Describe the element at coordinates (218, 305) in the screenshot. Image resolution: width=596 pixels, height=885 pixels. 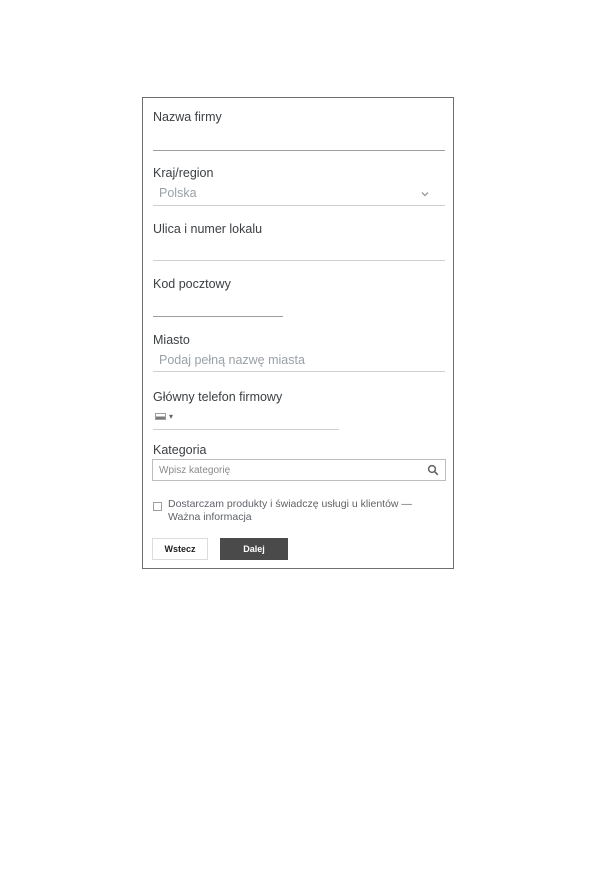
I see `postal-code-field` at that location.